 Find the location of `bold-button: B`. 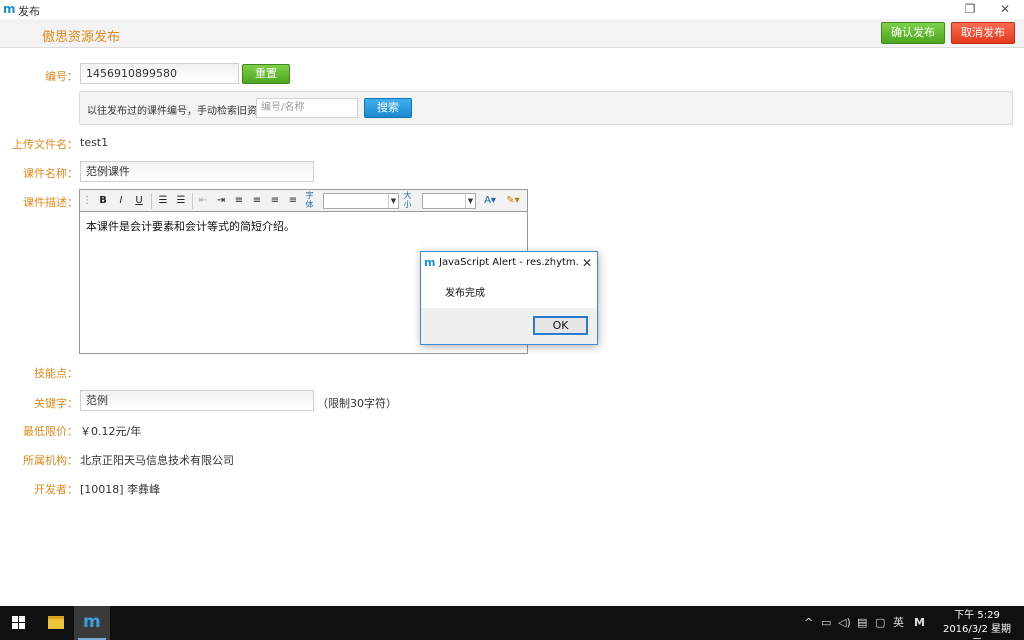

bold-button: B is located at coordinates (103, 201).